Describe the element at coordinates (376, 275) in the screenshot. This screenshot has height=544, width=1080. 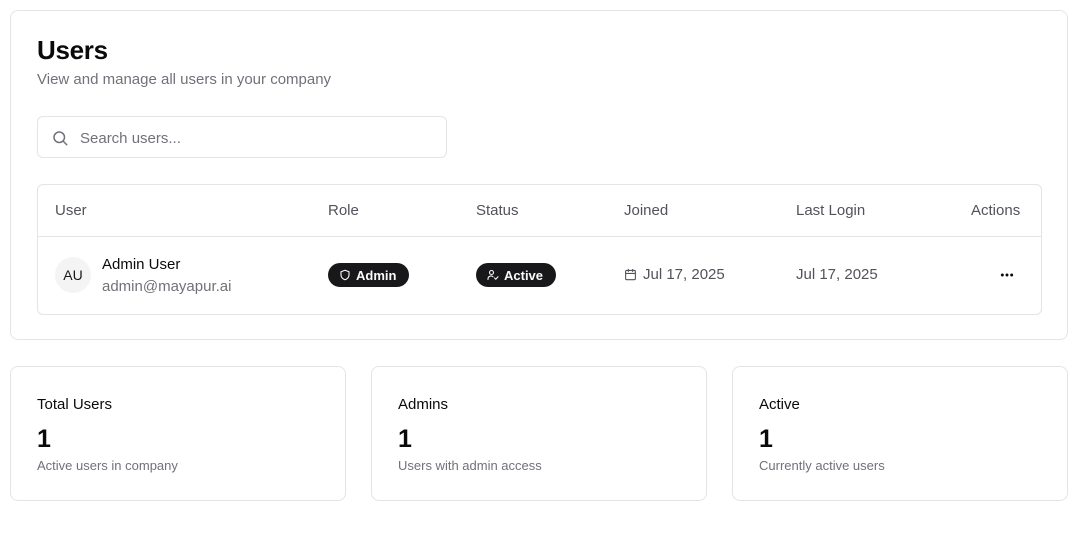
I see `role-badge-label: Admin` at that location.